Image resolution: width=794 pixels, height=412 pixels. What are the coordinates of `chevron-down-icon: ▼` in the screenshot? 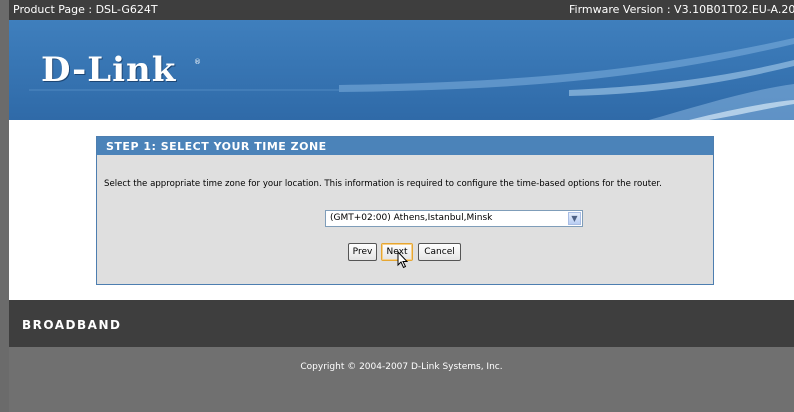 It's located at (574, 218).